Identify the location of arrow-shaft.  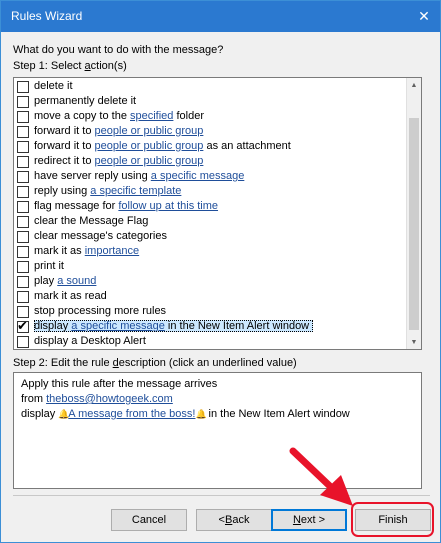
(314, 471).